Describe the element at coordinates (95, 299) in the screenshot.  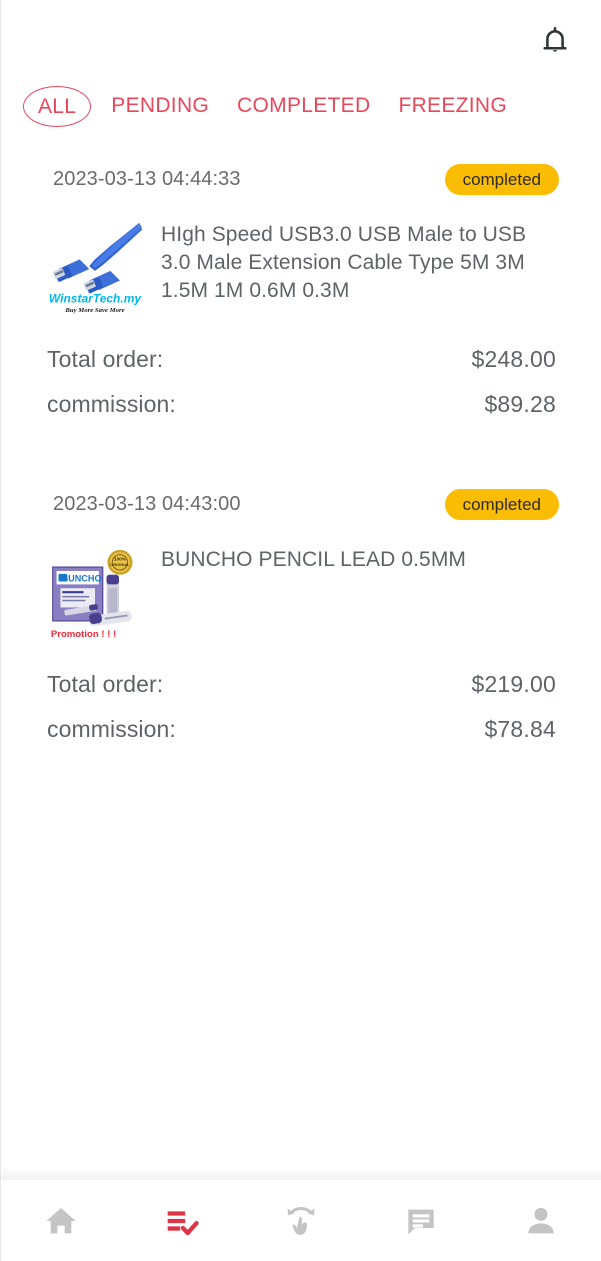
I see `svg-text: WinstarTech.my` at that location.